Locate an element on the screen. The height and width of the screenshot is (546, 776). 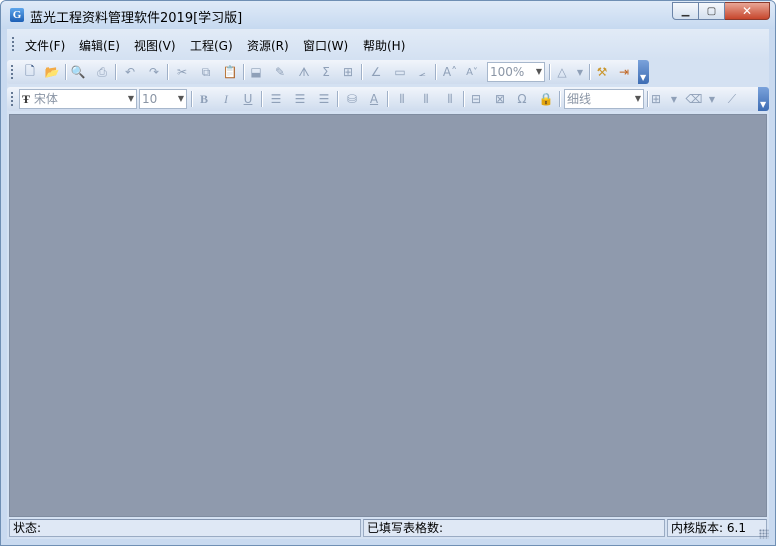
menu-edit: 编辑(E) is located at coordinates (99, 45).